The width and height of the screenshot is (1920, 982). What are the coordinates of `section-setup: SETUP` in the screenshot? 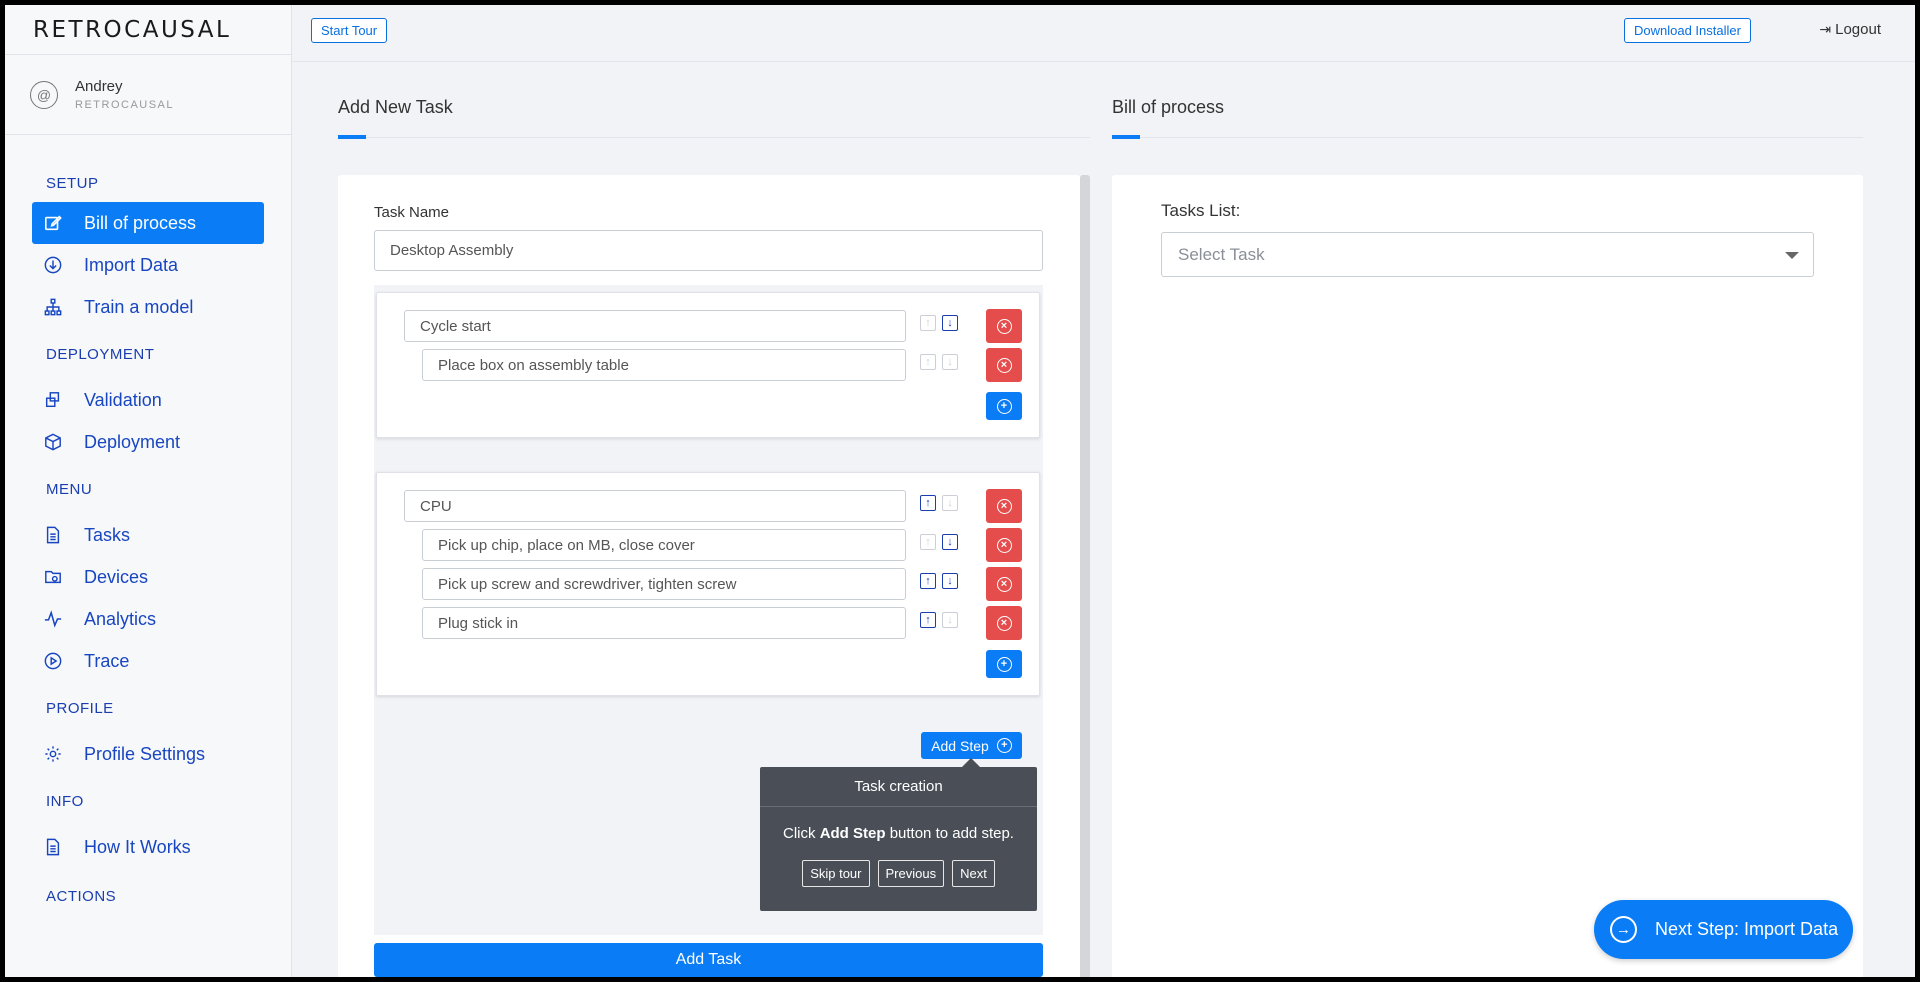 It's located at (72, 183).